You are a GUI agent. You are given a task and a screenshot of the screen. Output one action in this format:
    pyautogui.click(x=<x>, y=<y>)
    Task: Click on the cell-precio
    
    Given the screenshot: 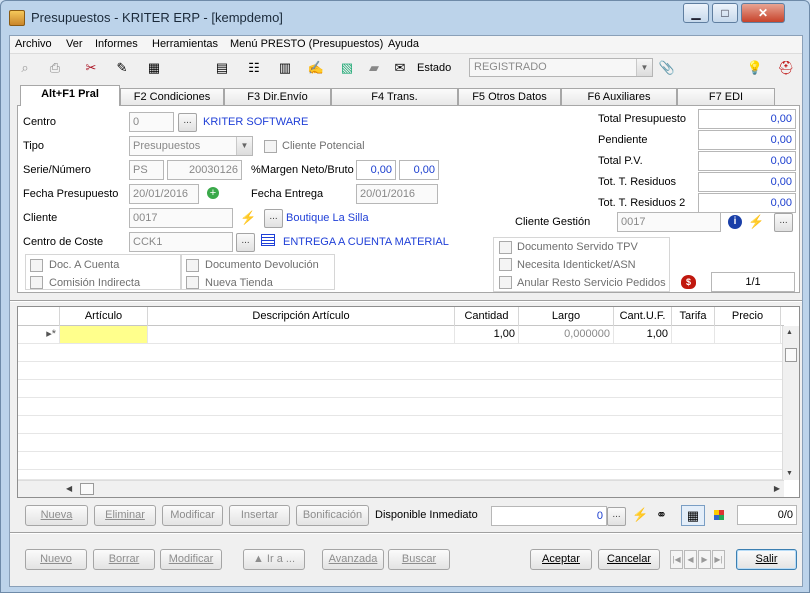 What is the action you would take?
    pyautogui.click(x=748, y=334)
    